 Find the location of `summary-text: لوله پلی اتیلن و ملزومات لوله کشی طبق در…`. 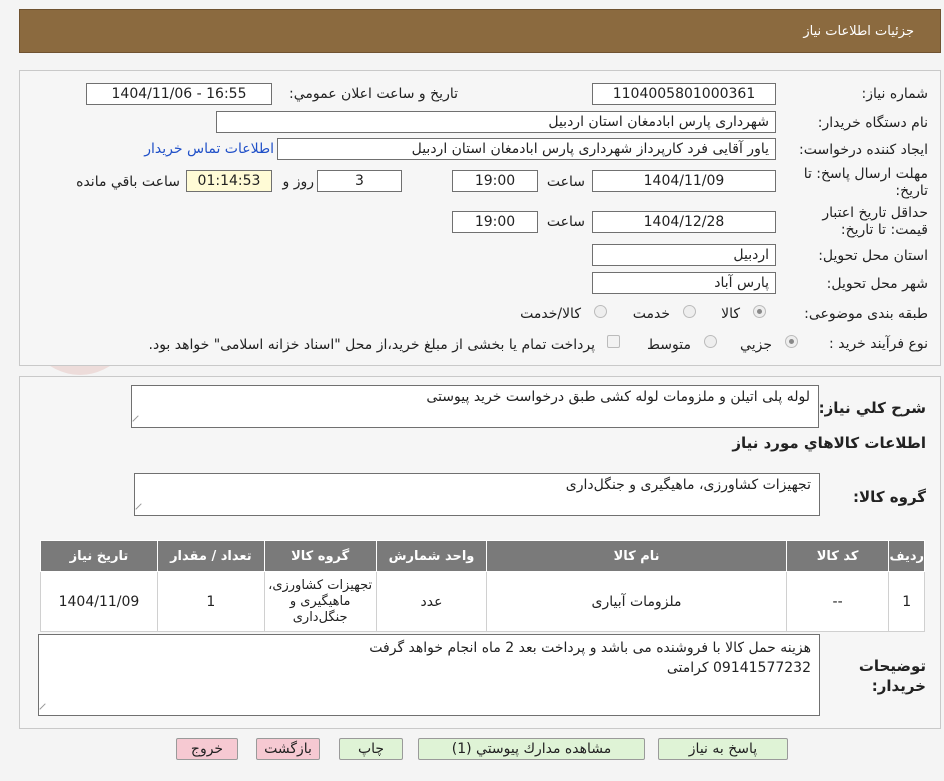

summary-text: لوله پلی اتیلن و ملزومات لوله کشی طبق در… is located at coordinates (618, 397).